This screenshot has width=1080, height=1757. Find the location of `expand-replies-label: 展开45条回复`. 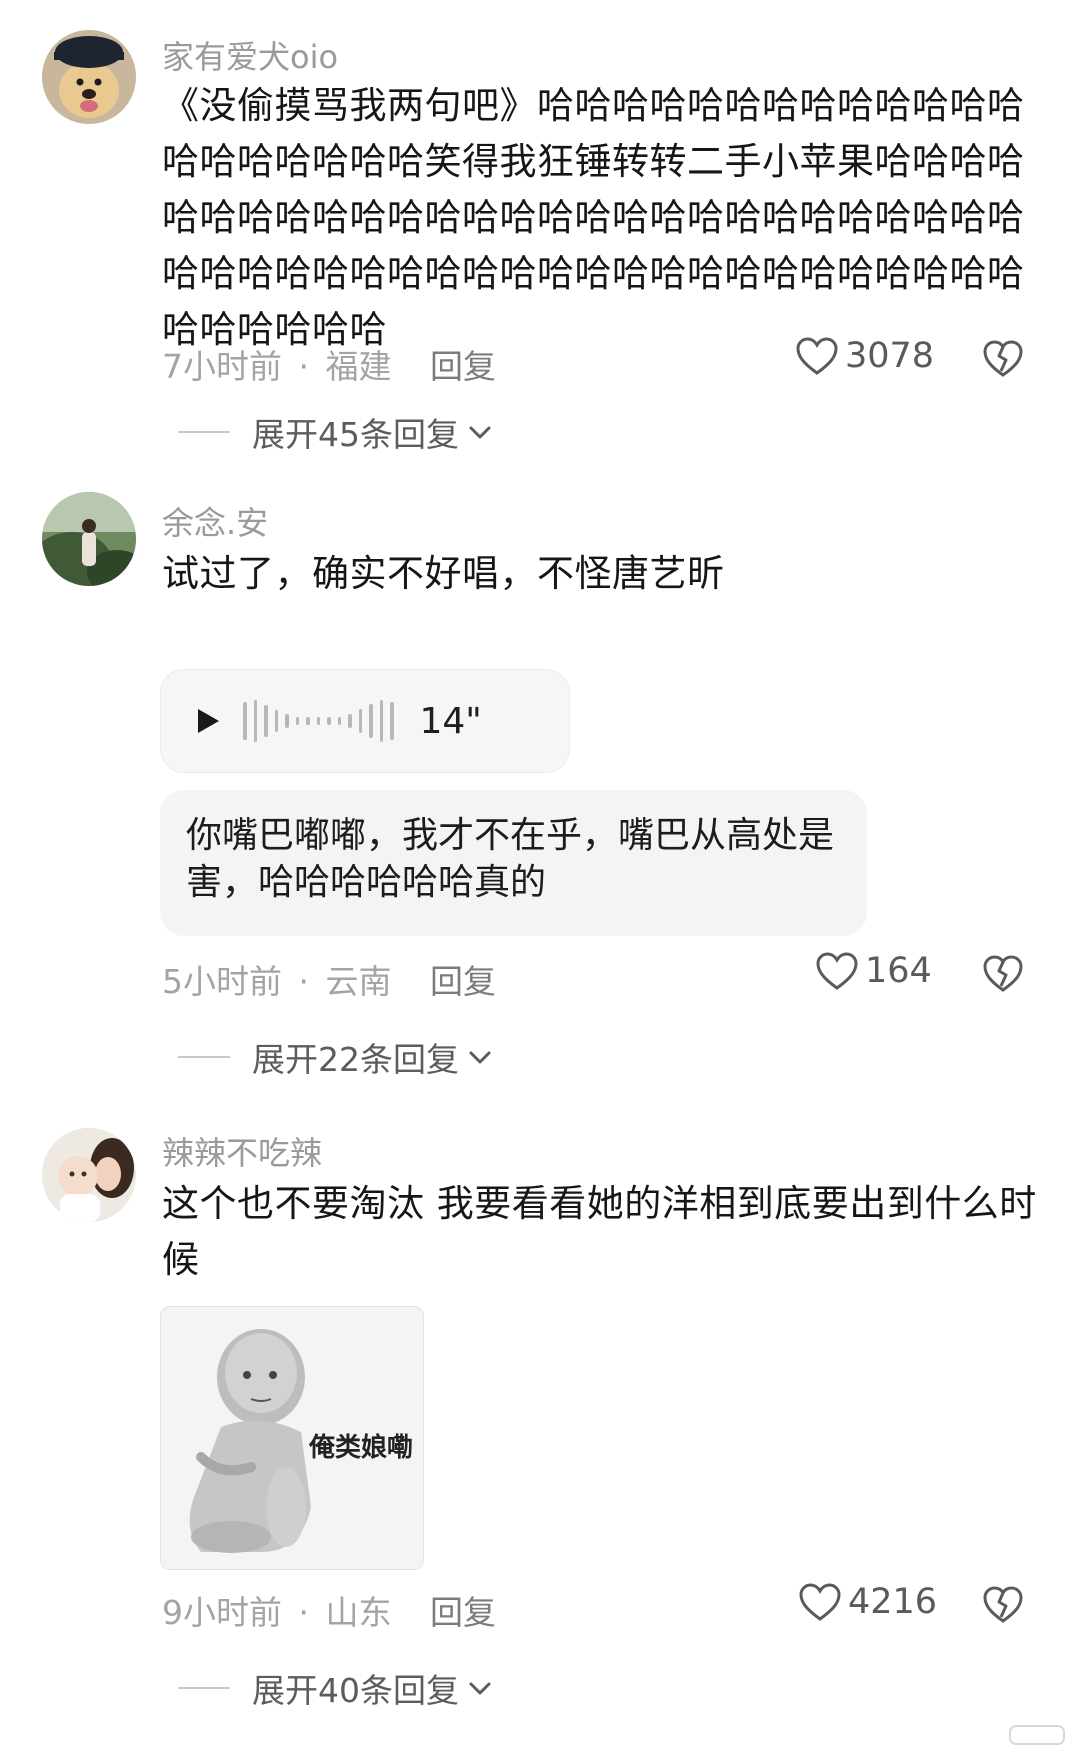

expand-replies-label: 展开45条回复 is located at coordinates (355, 434).